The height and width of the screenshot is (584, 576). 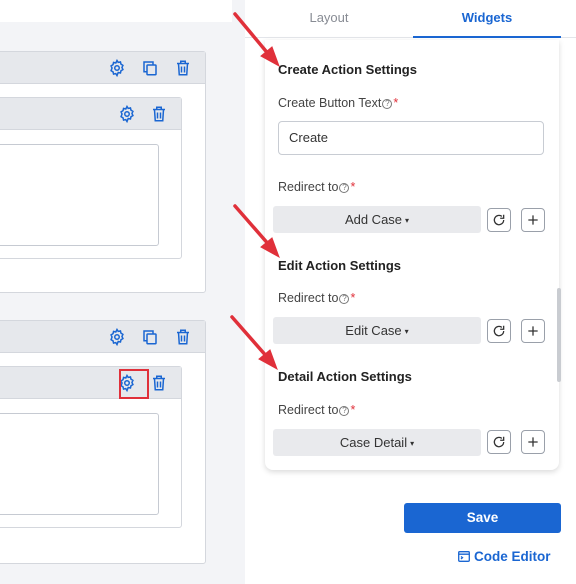 What do you see at coordinates (116, 11) in the screenshot?
I see `canvas-top-strip` at bounding box center [116, 11].